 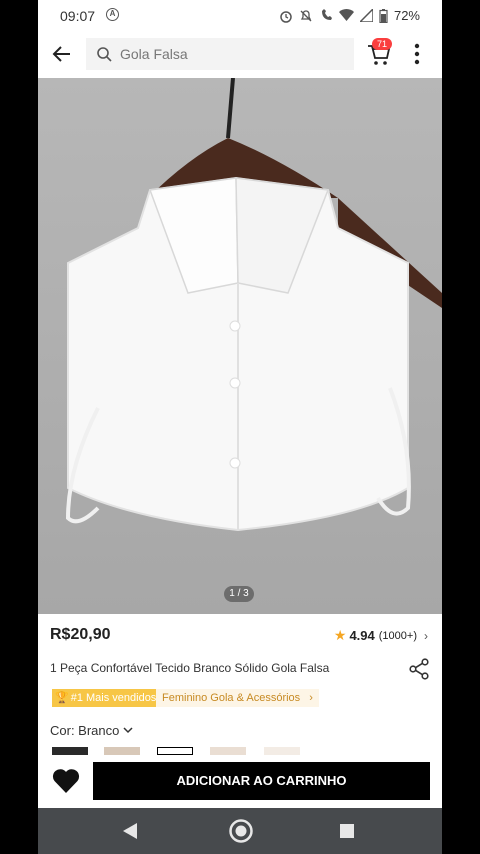 I want to click on color-selector: Cor: Branco, so click(x=91, y=730).